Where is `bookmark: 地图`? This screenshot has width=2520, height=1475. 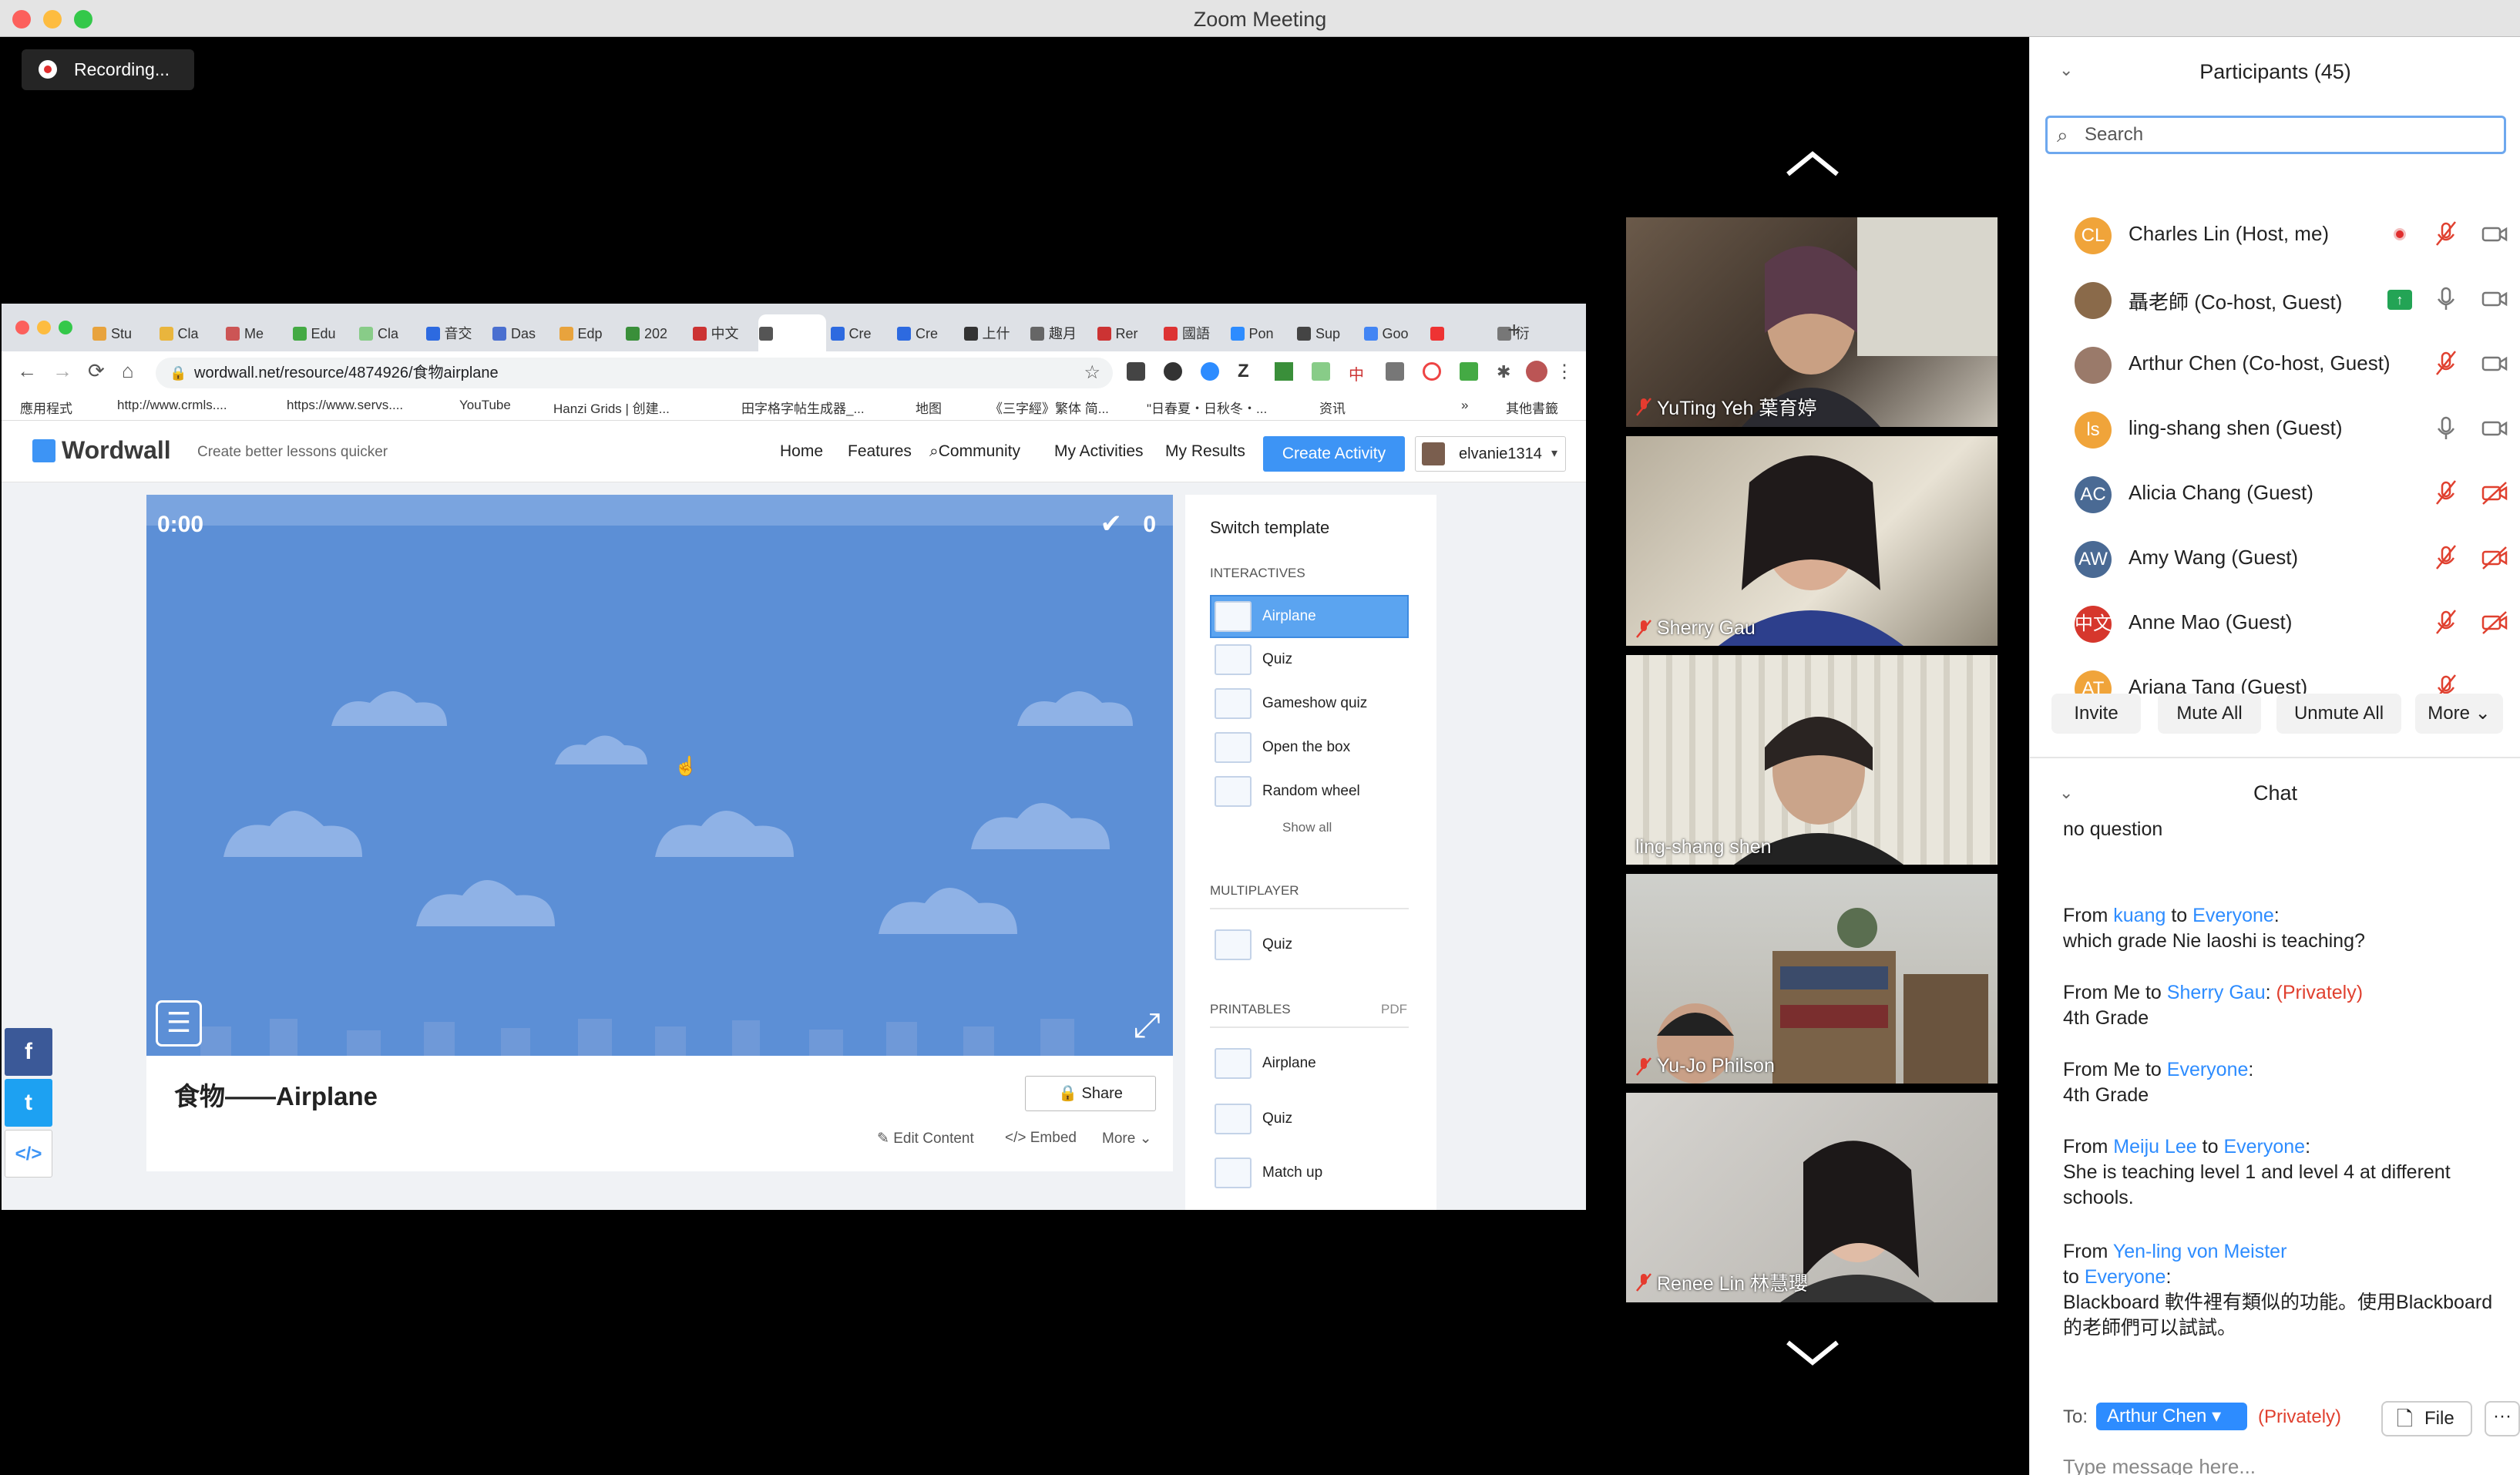
bookmark: 地图 is located at coordinates (929, 407).